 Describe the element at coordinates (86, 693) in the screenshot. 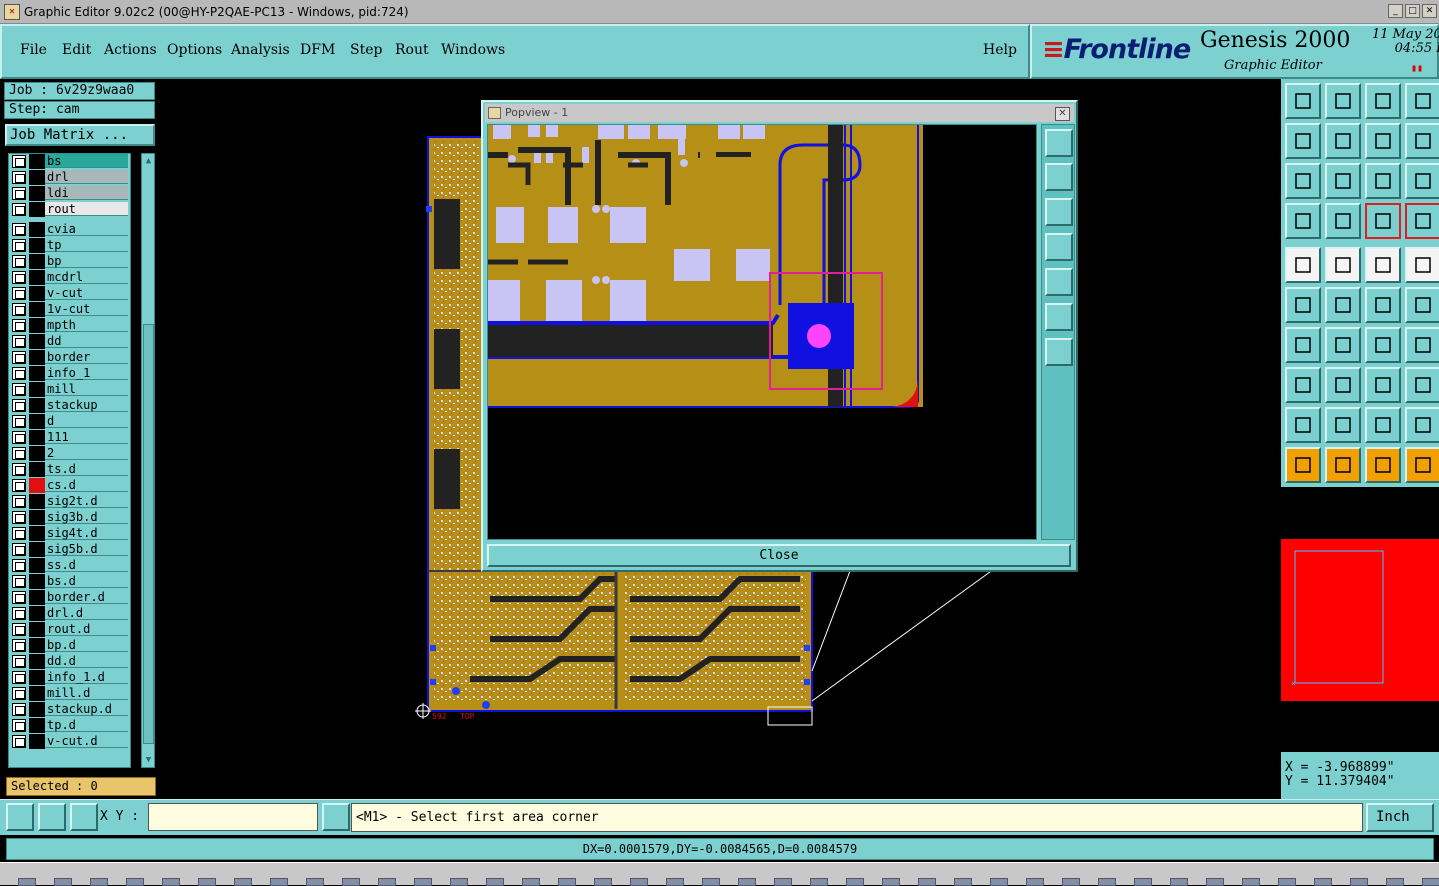

I see `layer-name: mill.d` at that location.